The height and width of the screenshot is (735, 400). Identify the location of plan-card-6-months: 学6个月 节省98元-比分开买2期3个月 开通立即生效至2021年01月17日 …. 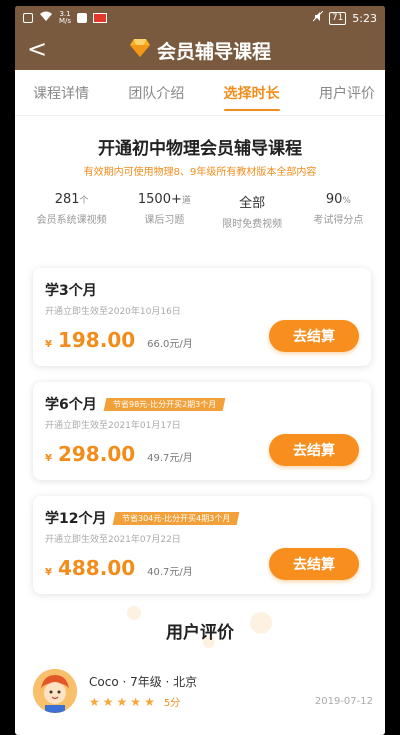
(202, 431).